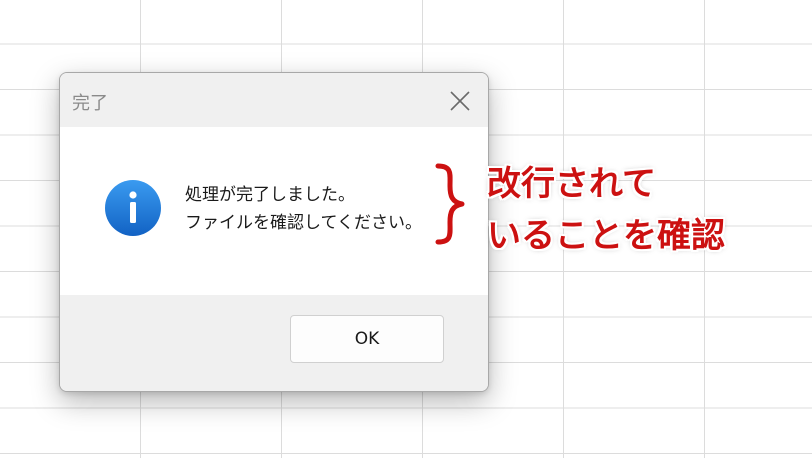 The height and width of the screenshot is (458, 812). I want to click on close-button, so click(460, 101).